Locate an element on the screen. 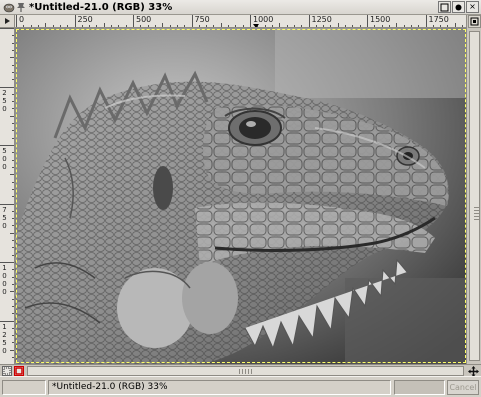  status-bar: *Untitled-21.0 (RGB) 33% Cancel is located at coordinates (240, 386).